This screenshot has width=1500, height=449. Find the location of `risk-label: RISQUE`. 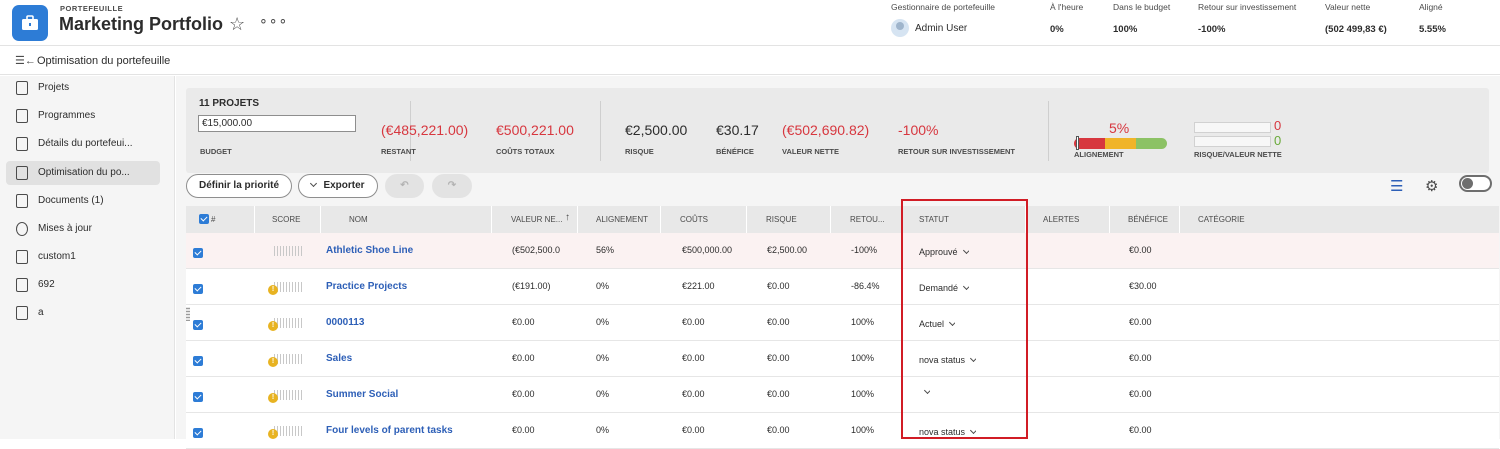

risk-label: RISQUE is located at coordinates (639, 151).